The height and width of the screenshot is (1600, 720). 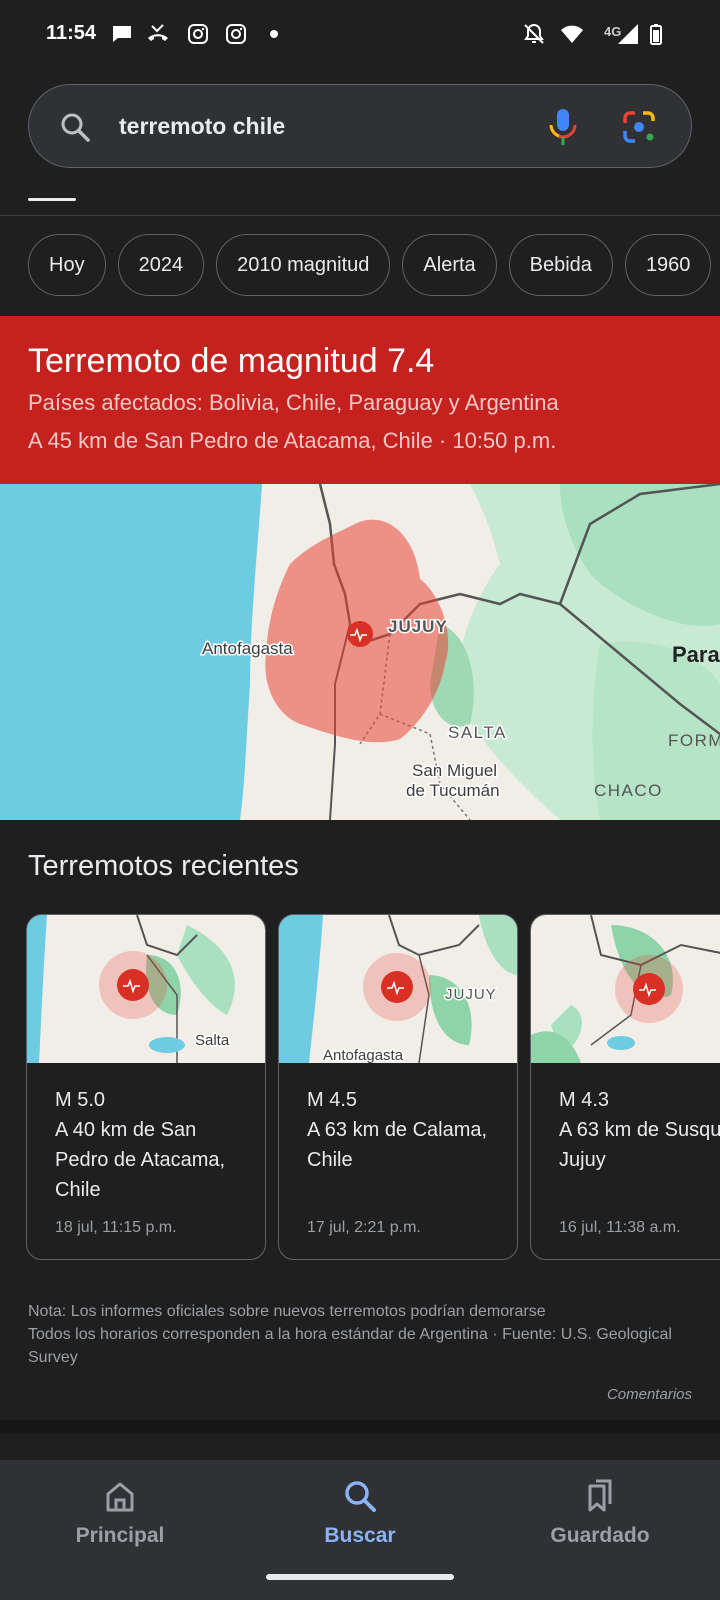 I want to click on nav-label: Buscar, so click(x=360, y=1535).